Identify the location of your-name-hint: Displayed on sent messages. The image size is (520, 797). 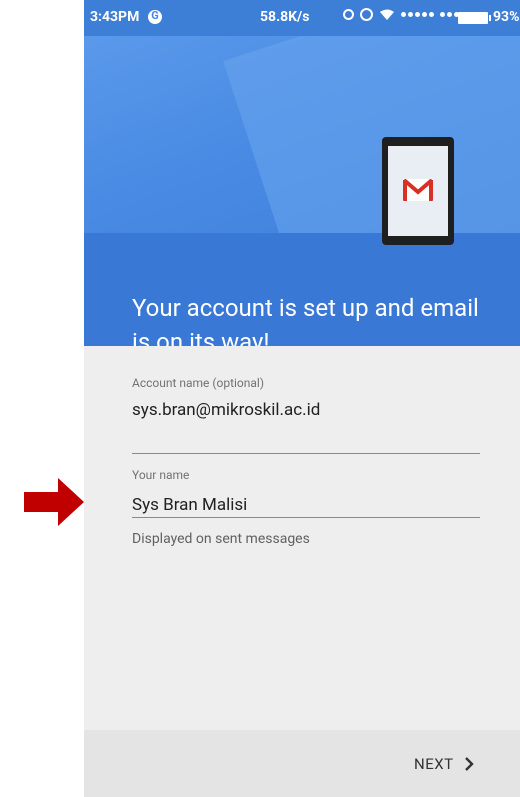
(221, 539).